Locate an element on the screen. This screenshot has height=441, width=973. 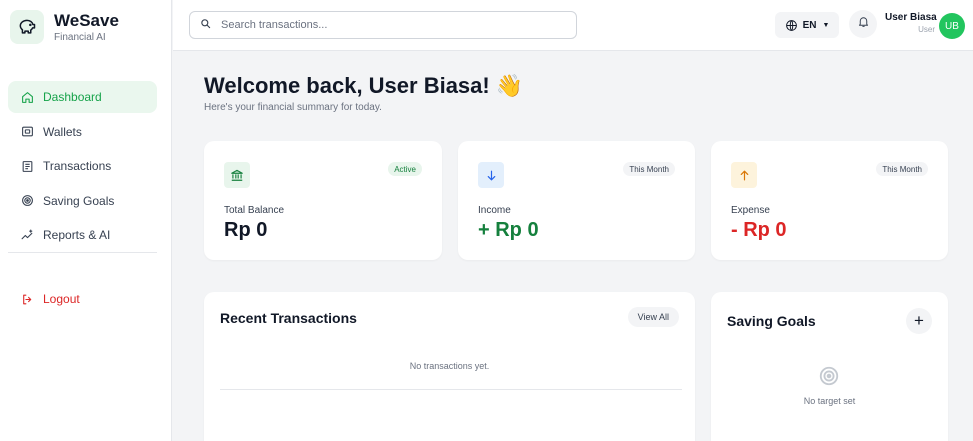
sidebar-item-label: Transactions is located at coordinates (77, 166).